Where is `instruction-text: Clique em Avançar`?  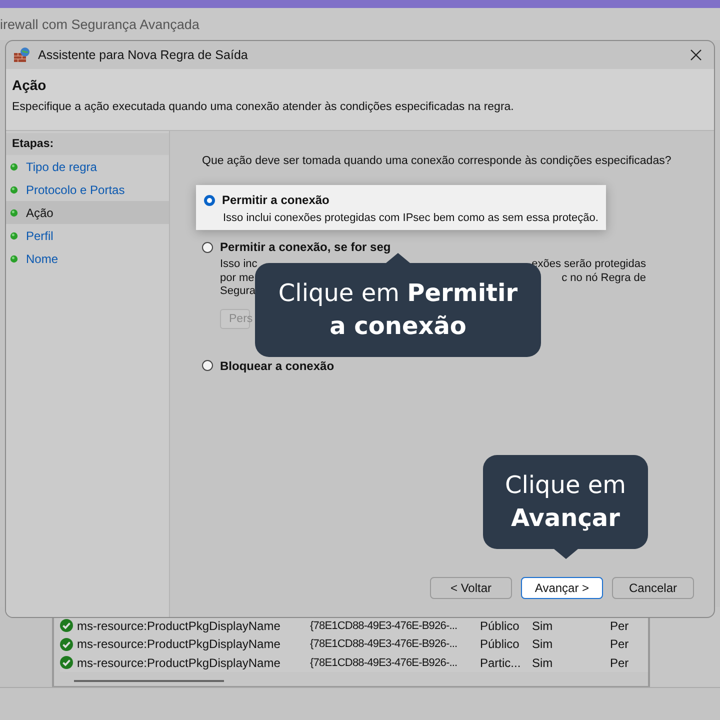 instruction-text: Clique em Avançar is located at coordinates (566, 502).